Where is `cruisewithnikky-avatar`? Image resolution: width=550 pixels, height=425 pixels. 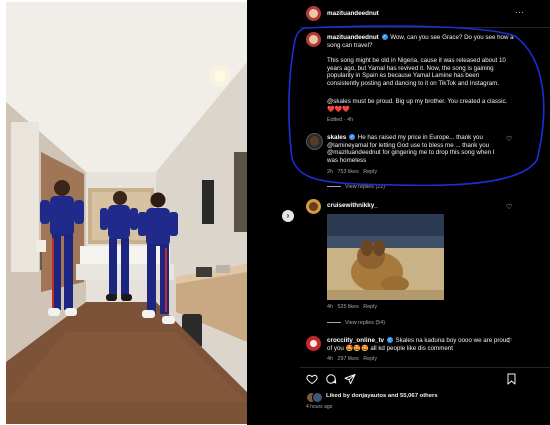
cruisewithnikky-avatar is located at coordinates (313, 206).